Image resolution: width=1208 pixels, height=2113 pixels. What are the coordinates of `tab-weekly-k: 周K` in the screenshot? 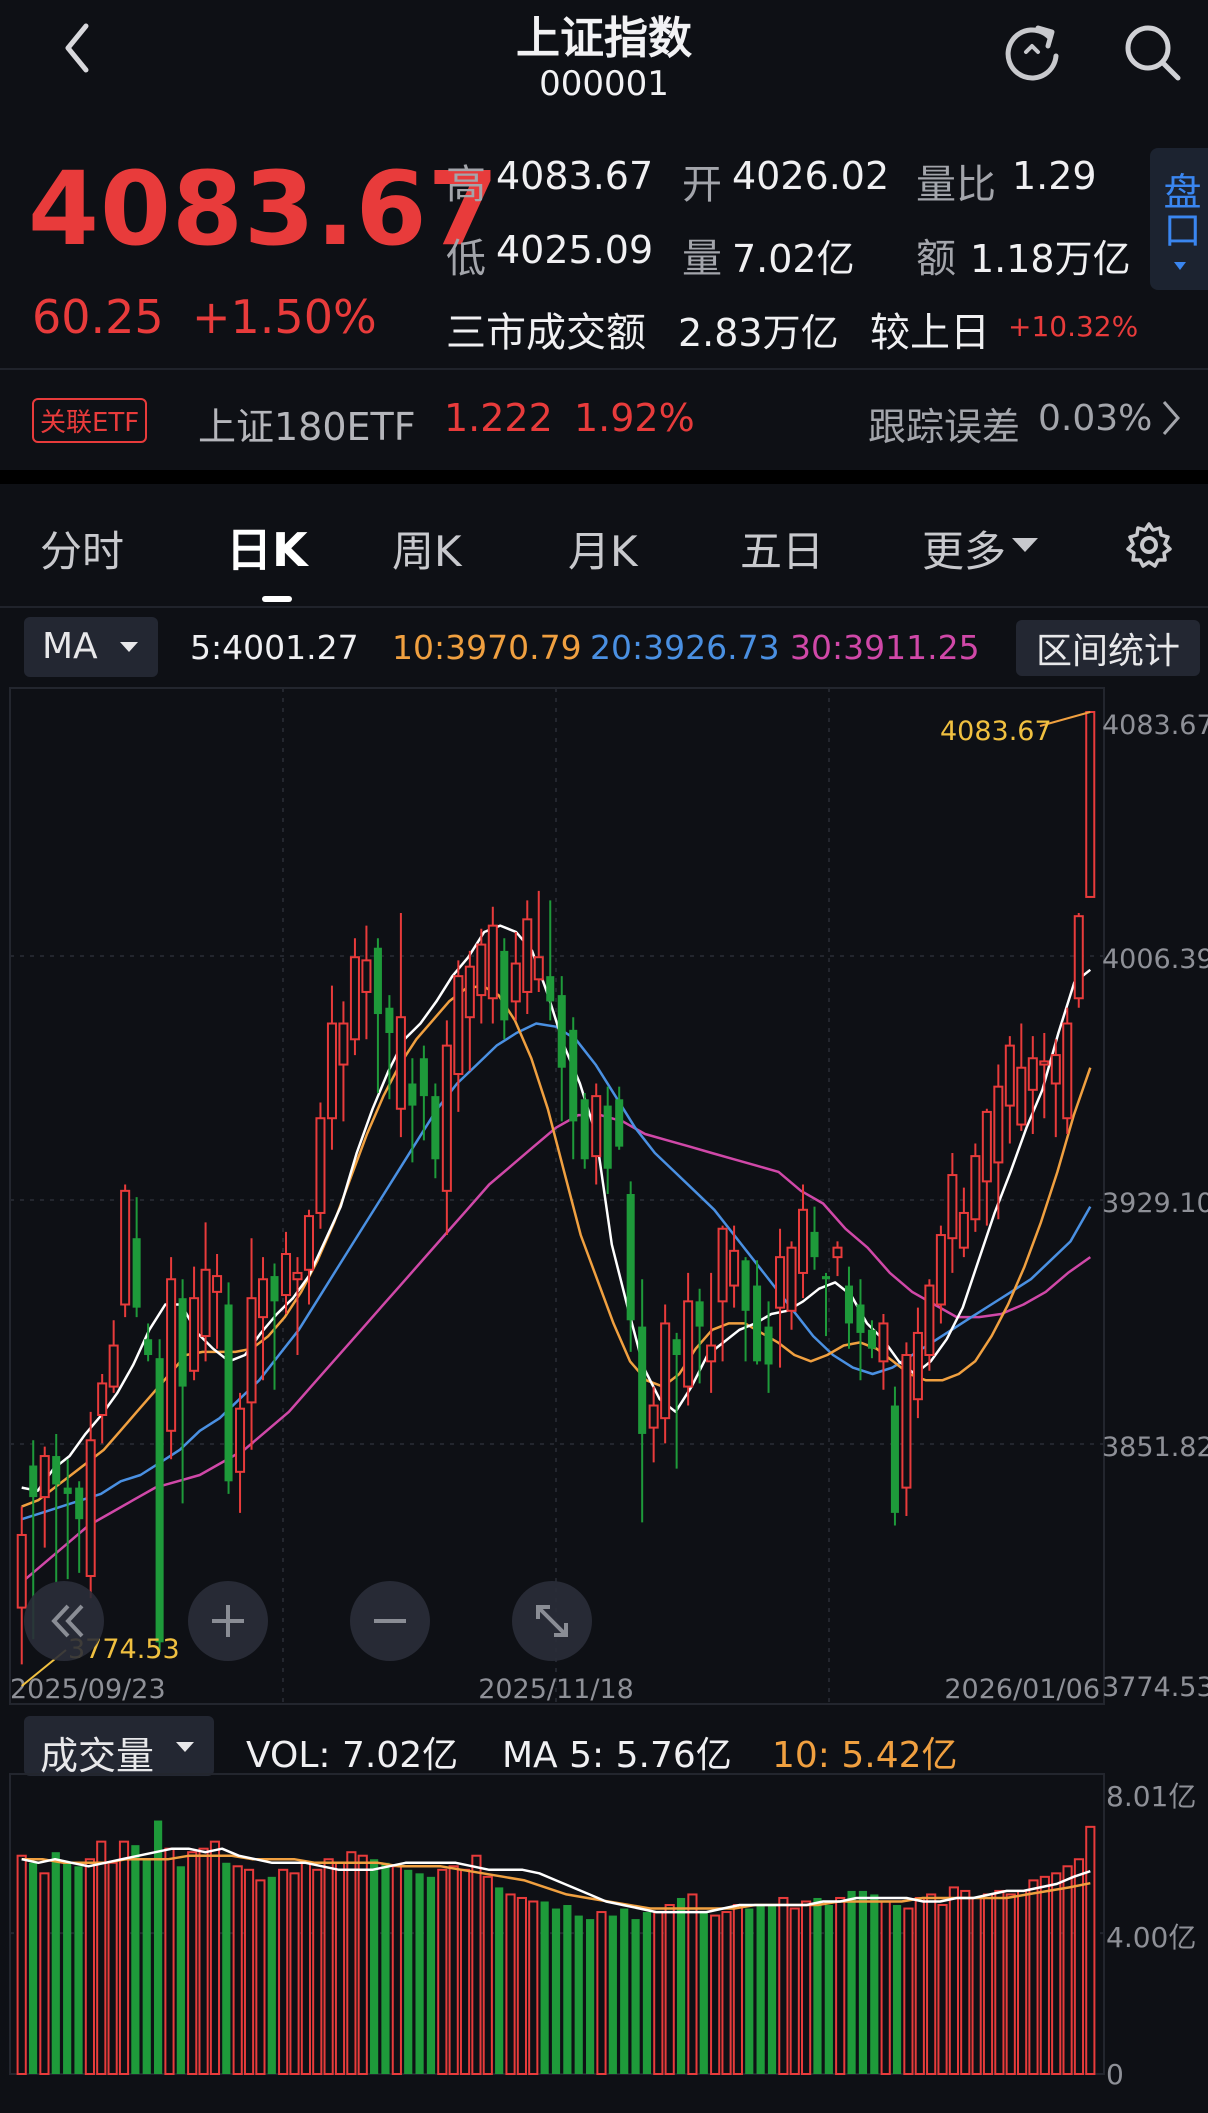 It's located at (427, 548).